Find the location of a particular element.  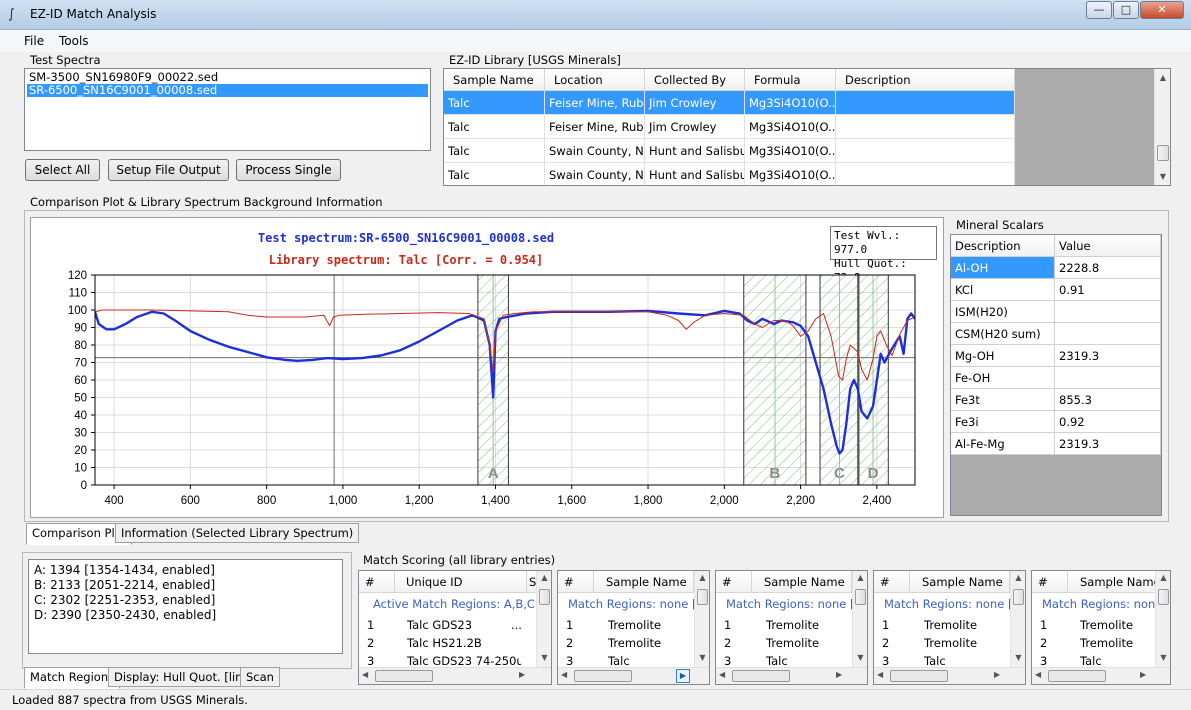

scalar-name: Al-OH is located at coordinates (1003, 268).